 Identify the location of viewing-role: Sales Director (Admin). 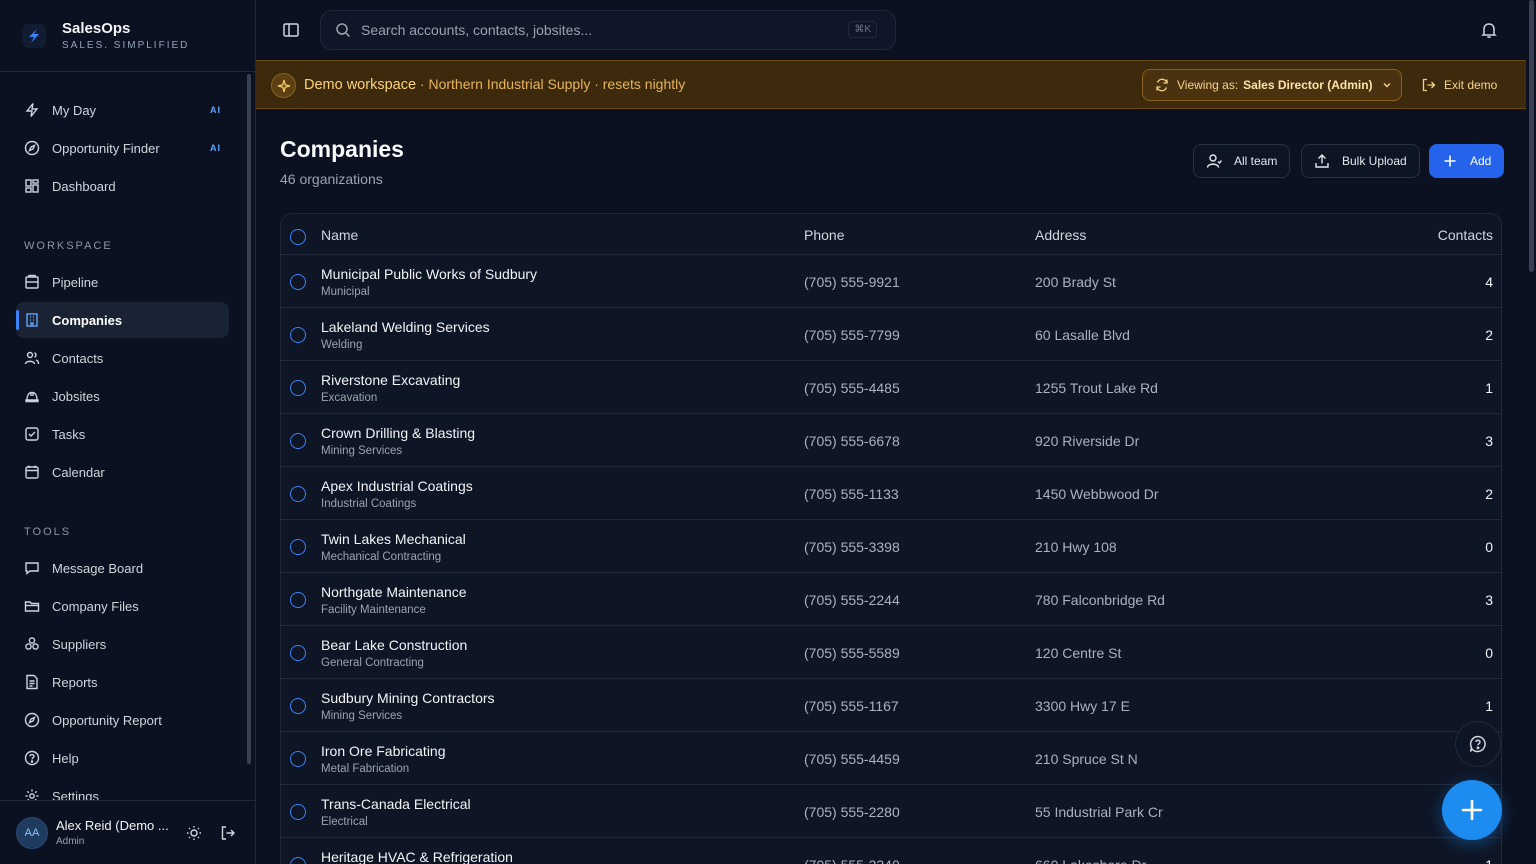
(1308, 85).